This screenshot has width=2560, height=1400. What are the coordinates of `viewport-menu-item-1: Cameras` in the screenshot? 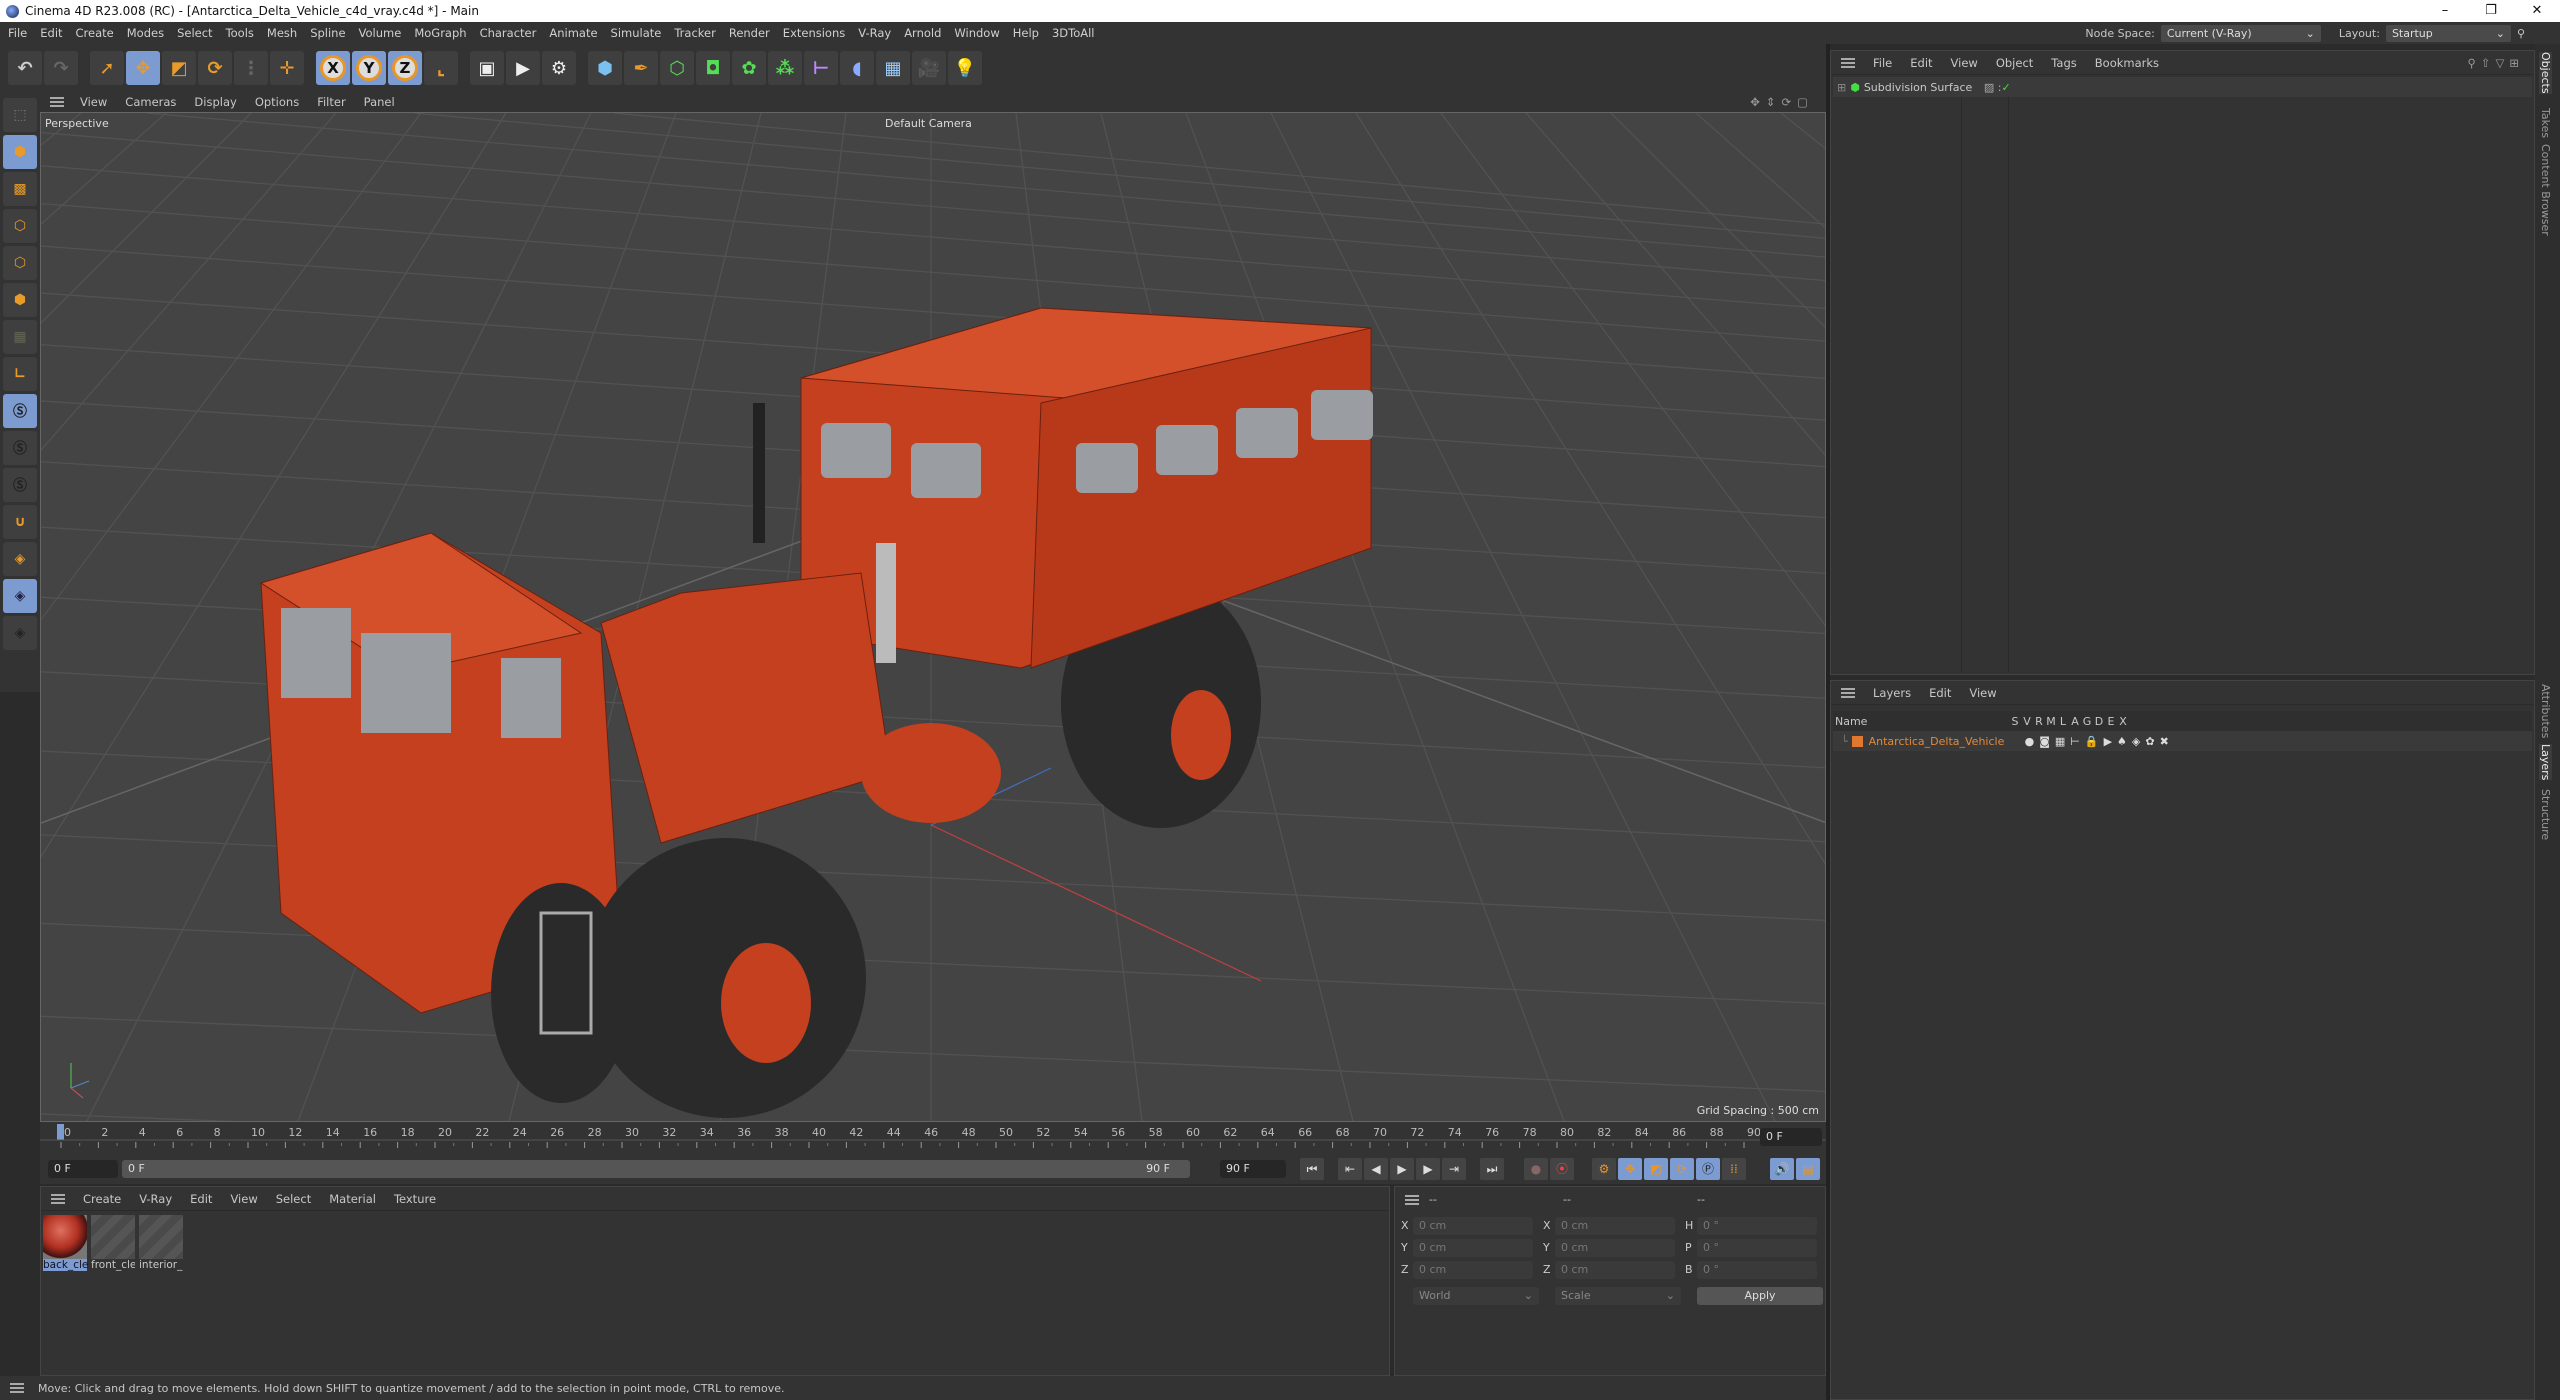 It's located at (150, 102).